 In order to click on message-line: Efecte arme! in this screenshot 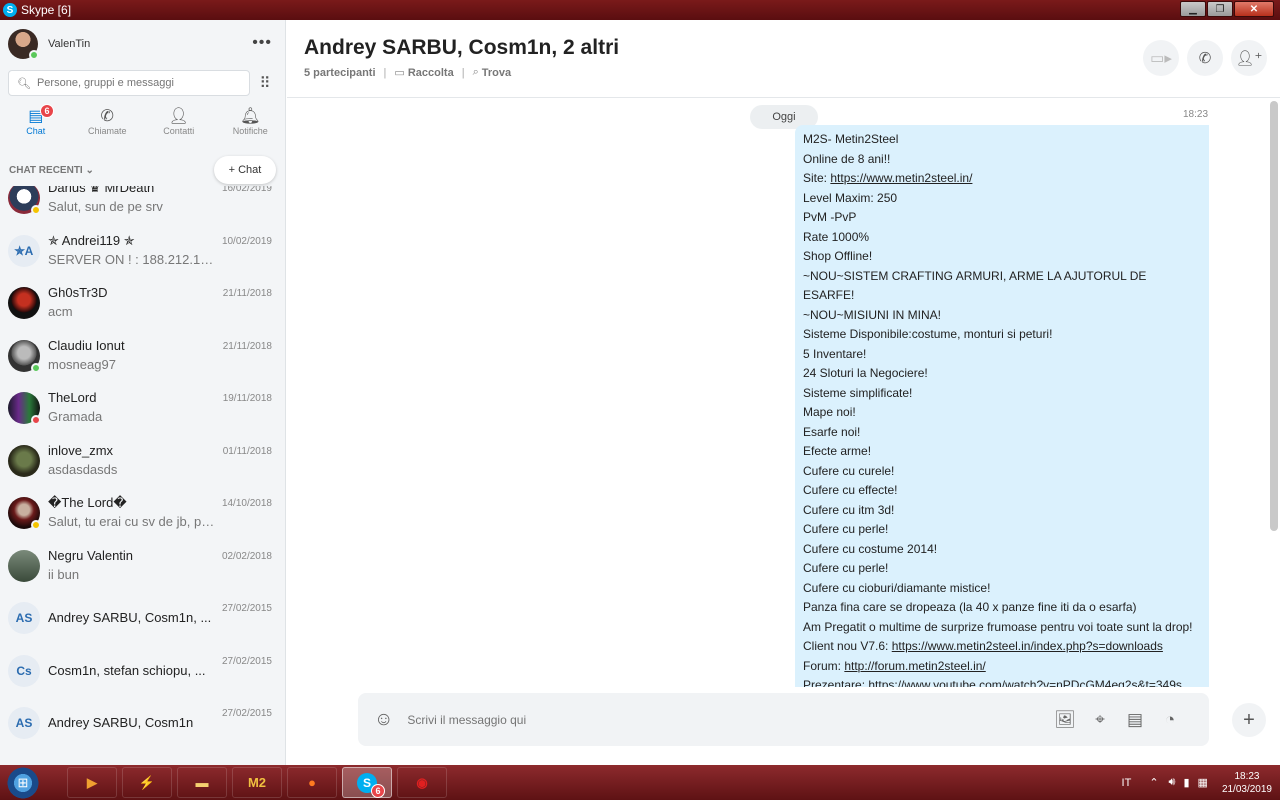, I will do `click(837, 451)`.